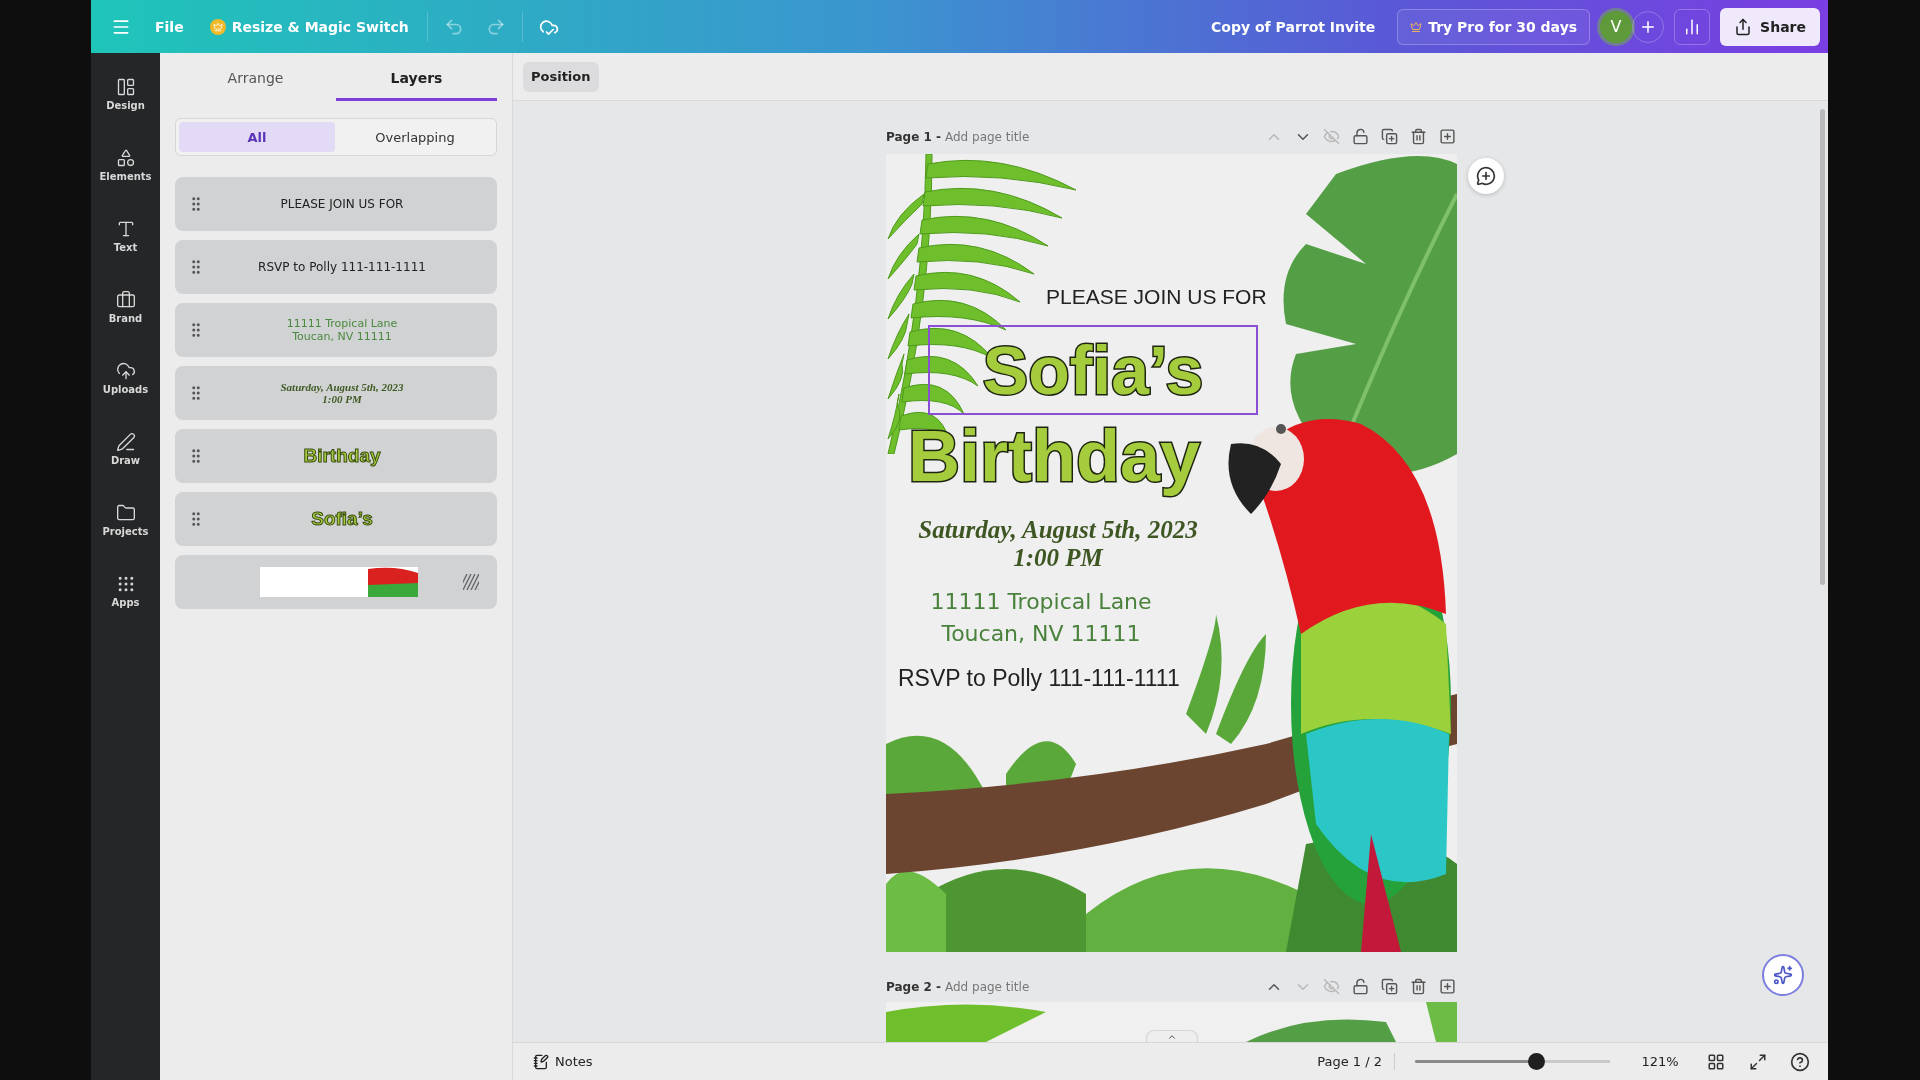 The width and height of the screenshot is (1920, 1080). What do you see at coordinates (415, 137) in the screenshot?
I see `filter-option: Overlapping` at bounding box center [415, 137].